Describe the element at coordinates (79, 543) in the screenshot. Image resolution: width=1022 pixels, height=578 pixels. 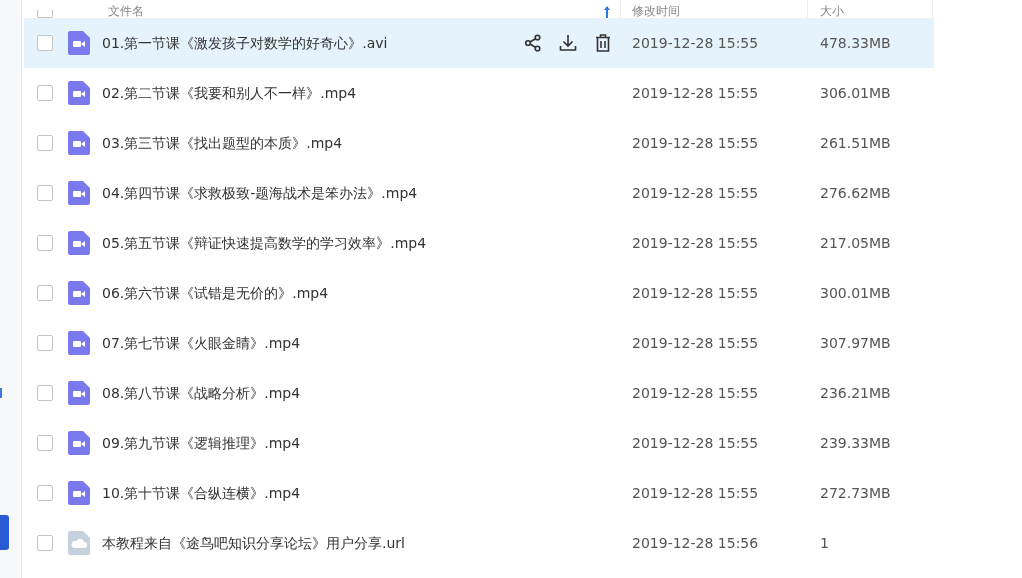
I see `cloud-file-icon` at that location.